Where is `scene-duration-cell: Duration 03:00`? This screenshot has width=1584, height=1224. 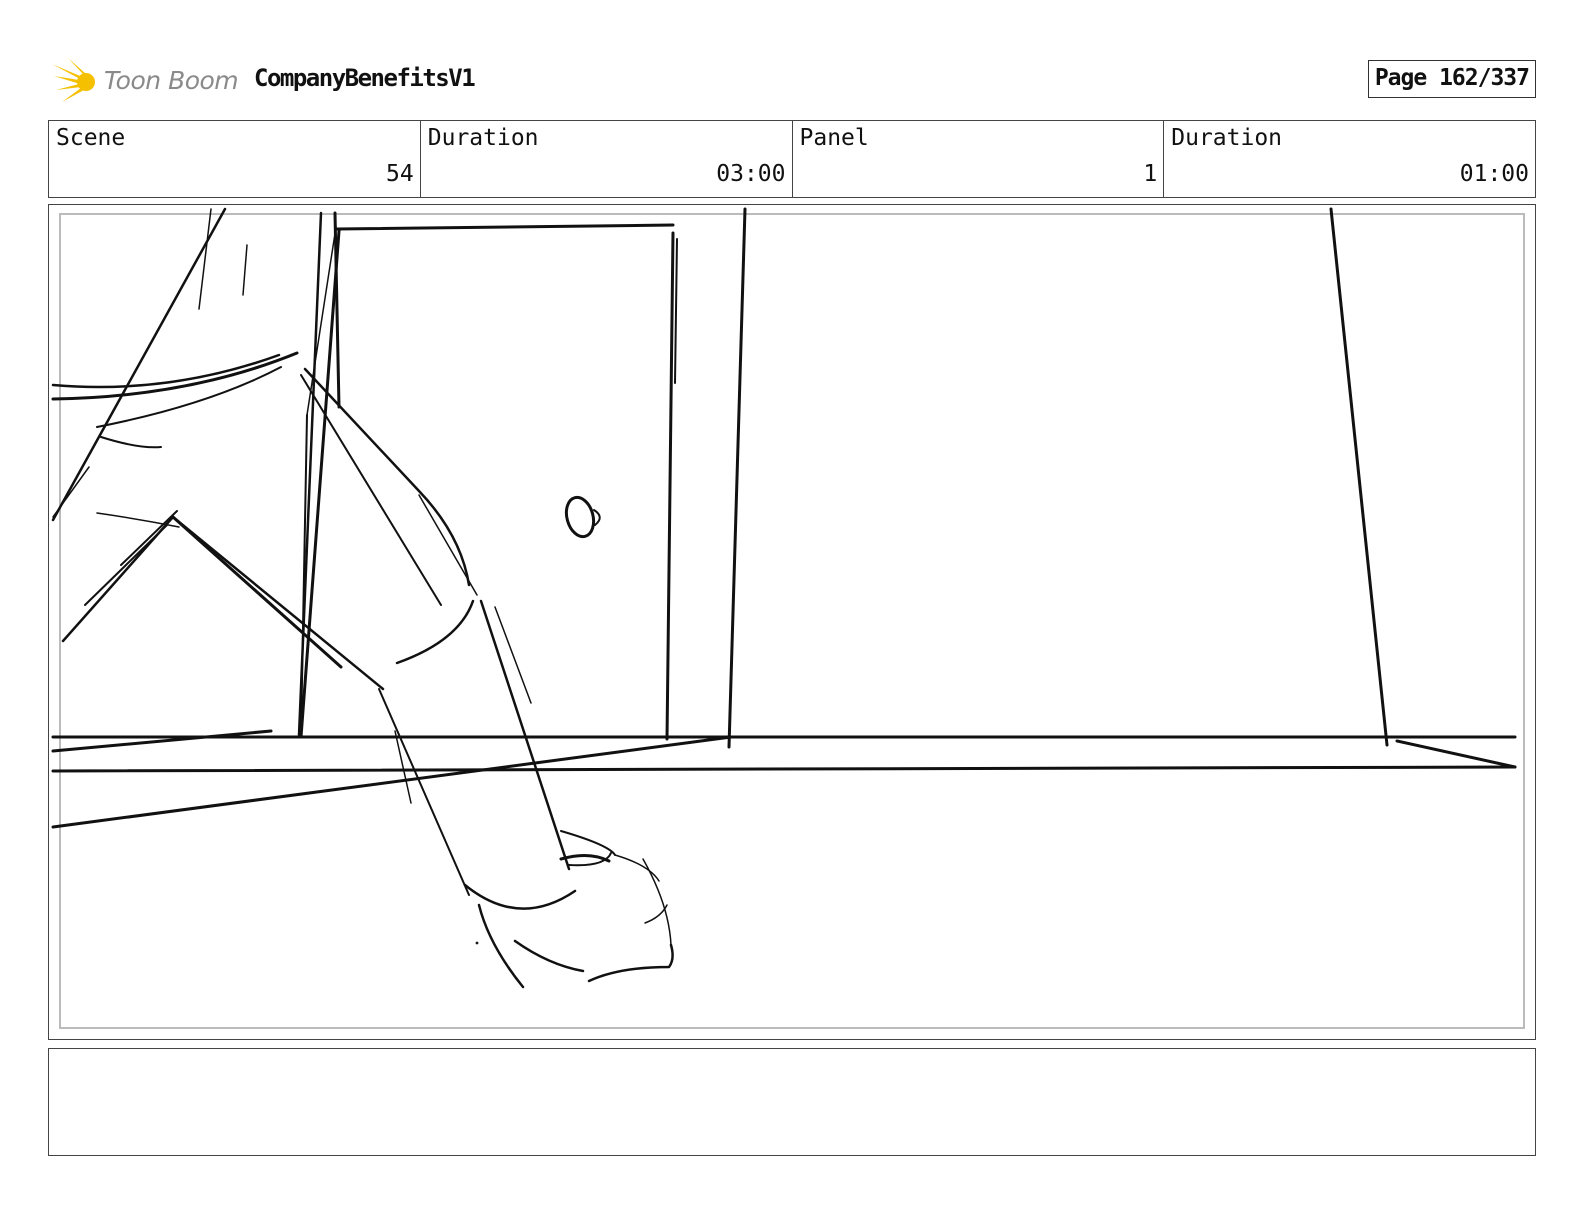 scene-duration-cell: Duration 03:00 is located at coordinates (607, 159).